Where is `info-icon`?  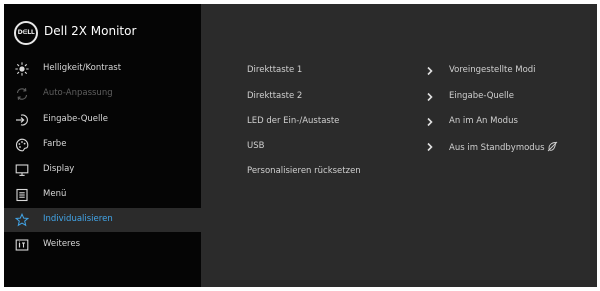
info-icon is located at coordinates (22, 245).